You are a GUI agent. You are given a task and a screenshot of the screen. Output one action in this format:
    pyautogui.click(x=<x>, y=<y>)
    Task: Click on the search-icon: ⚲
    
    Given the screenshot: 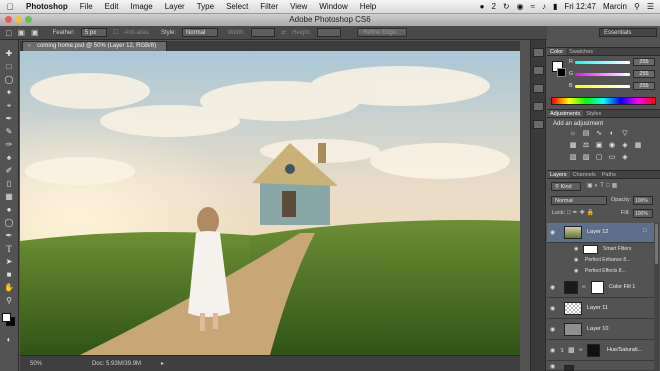 What is the action you would take?
    pyautogui.click(x=637, y=6)
    